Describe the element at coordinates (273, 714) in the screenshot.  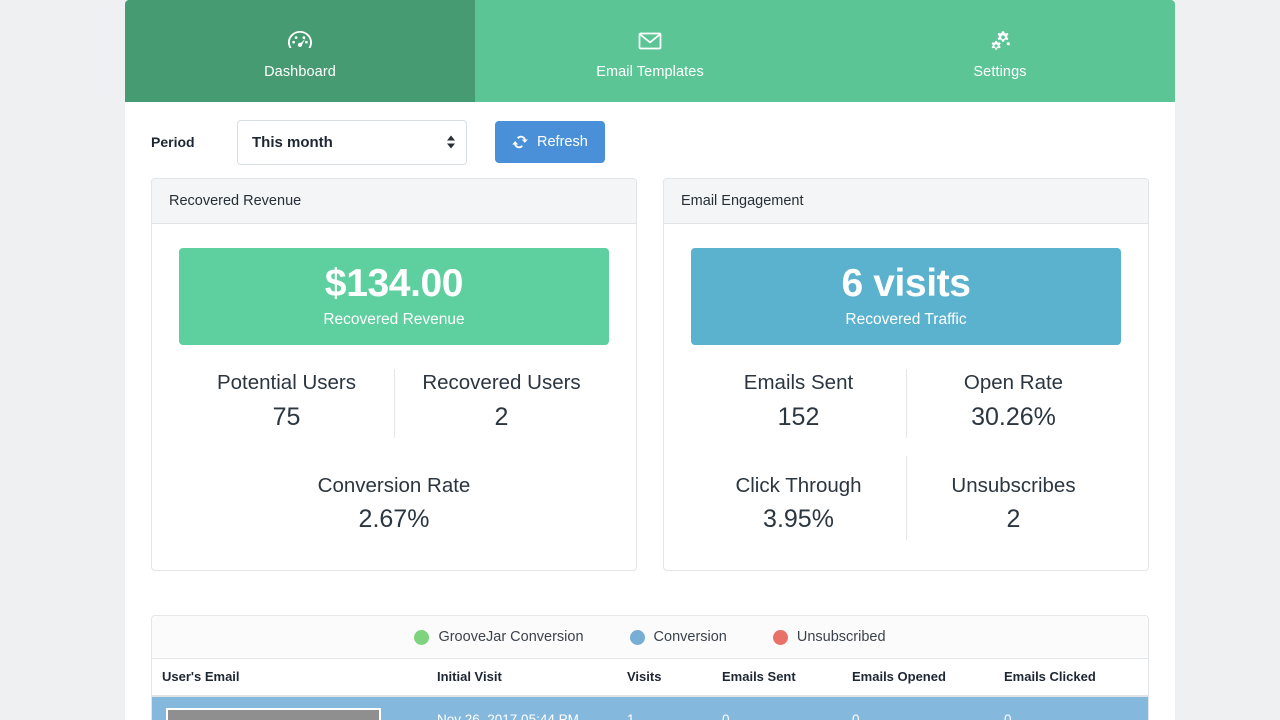
I see `redacted-email-box` at that location.